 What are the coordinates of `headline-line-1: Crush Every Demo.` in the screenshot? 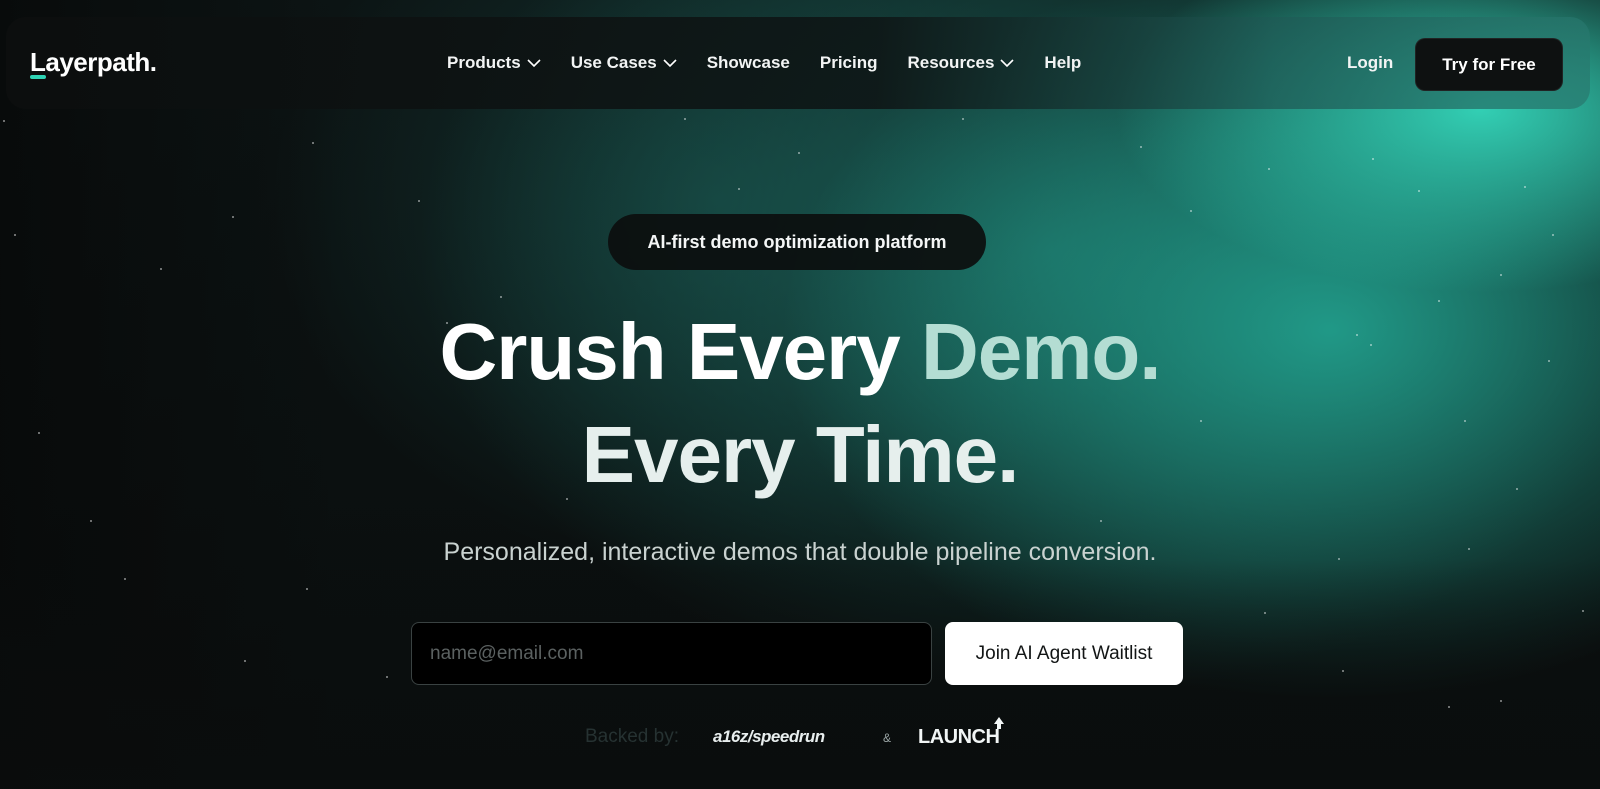 It's located at (800, 352).